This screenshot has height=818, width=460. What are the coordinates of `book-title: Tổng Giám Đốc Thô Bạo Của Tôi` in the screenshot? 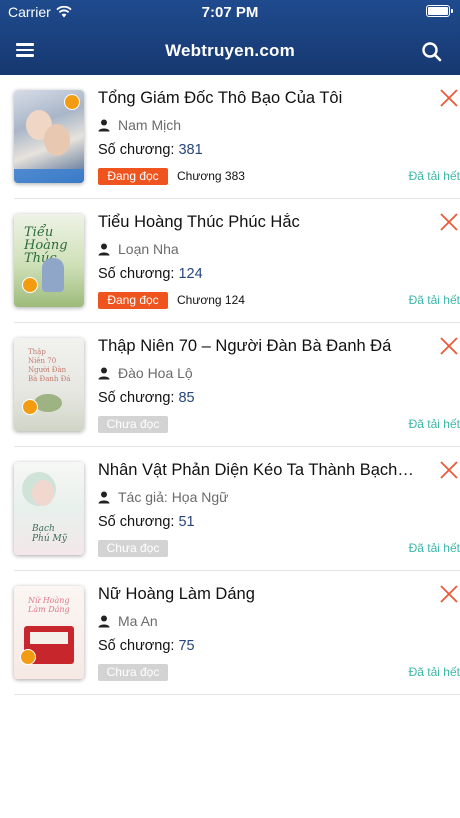 It's located at (258, 98).